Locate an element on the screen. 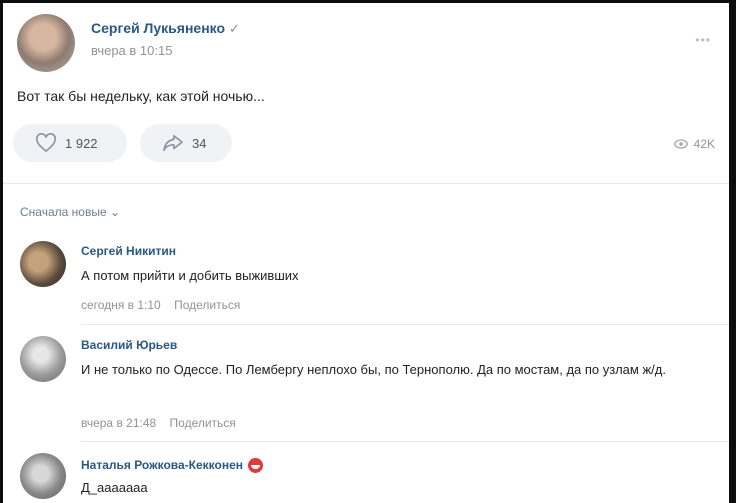  post-time: вчера в 10:15 is located at coordinates (131, 50).